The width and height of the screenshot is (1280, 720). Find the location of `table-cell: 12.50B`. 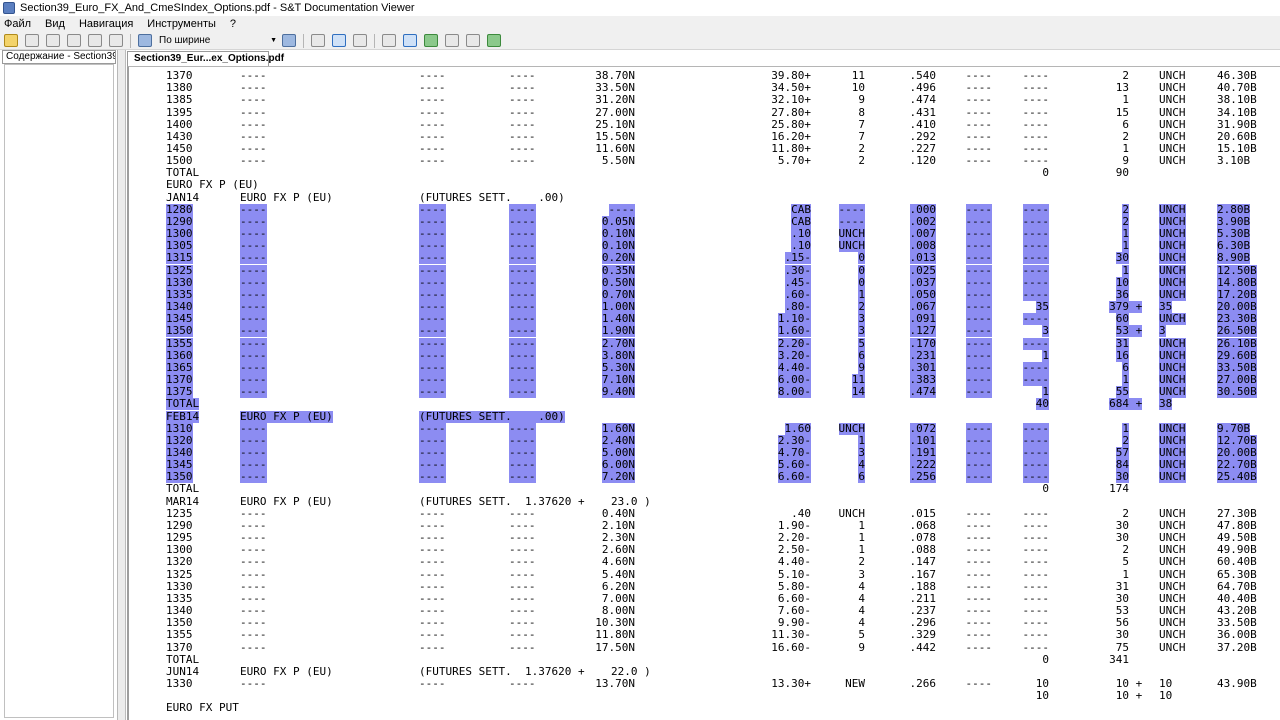

table-cell: 12.50B is located at coordinates (1237, 270).